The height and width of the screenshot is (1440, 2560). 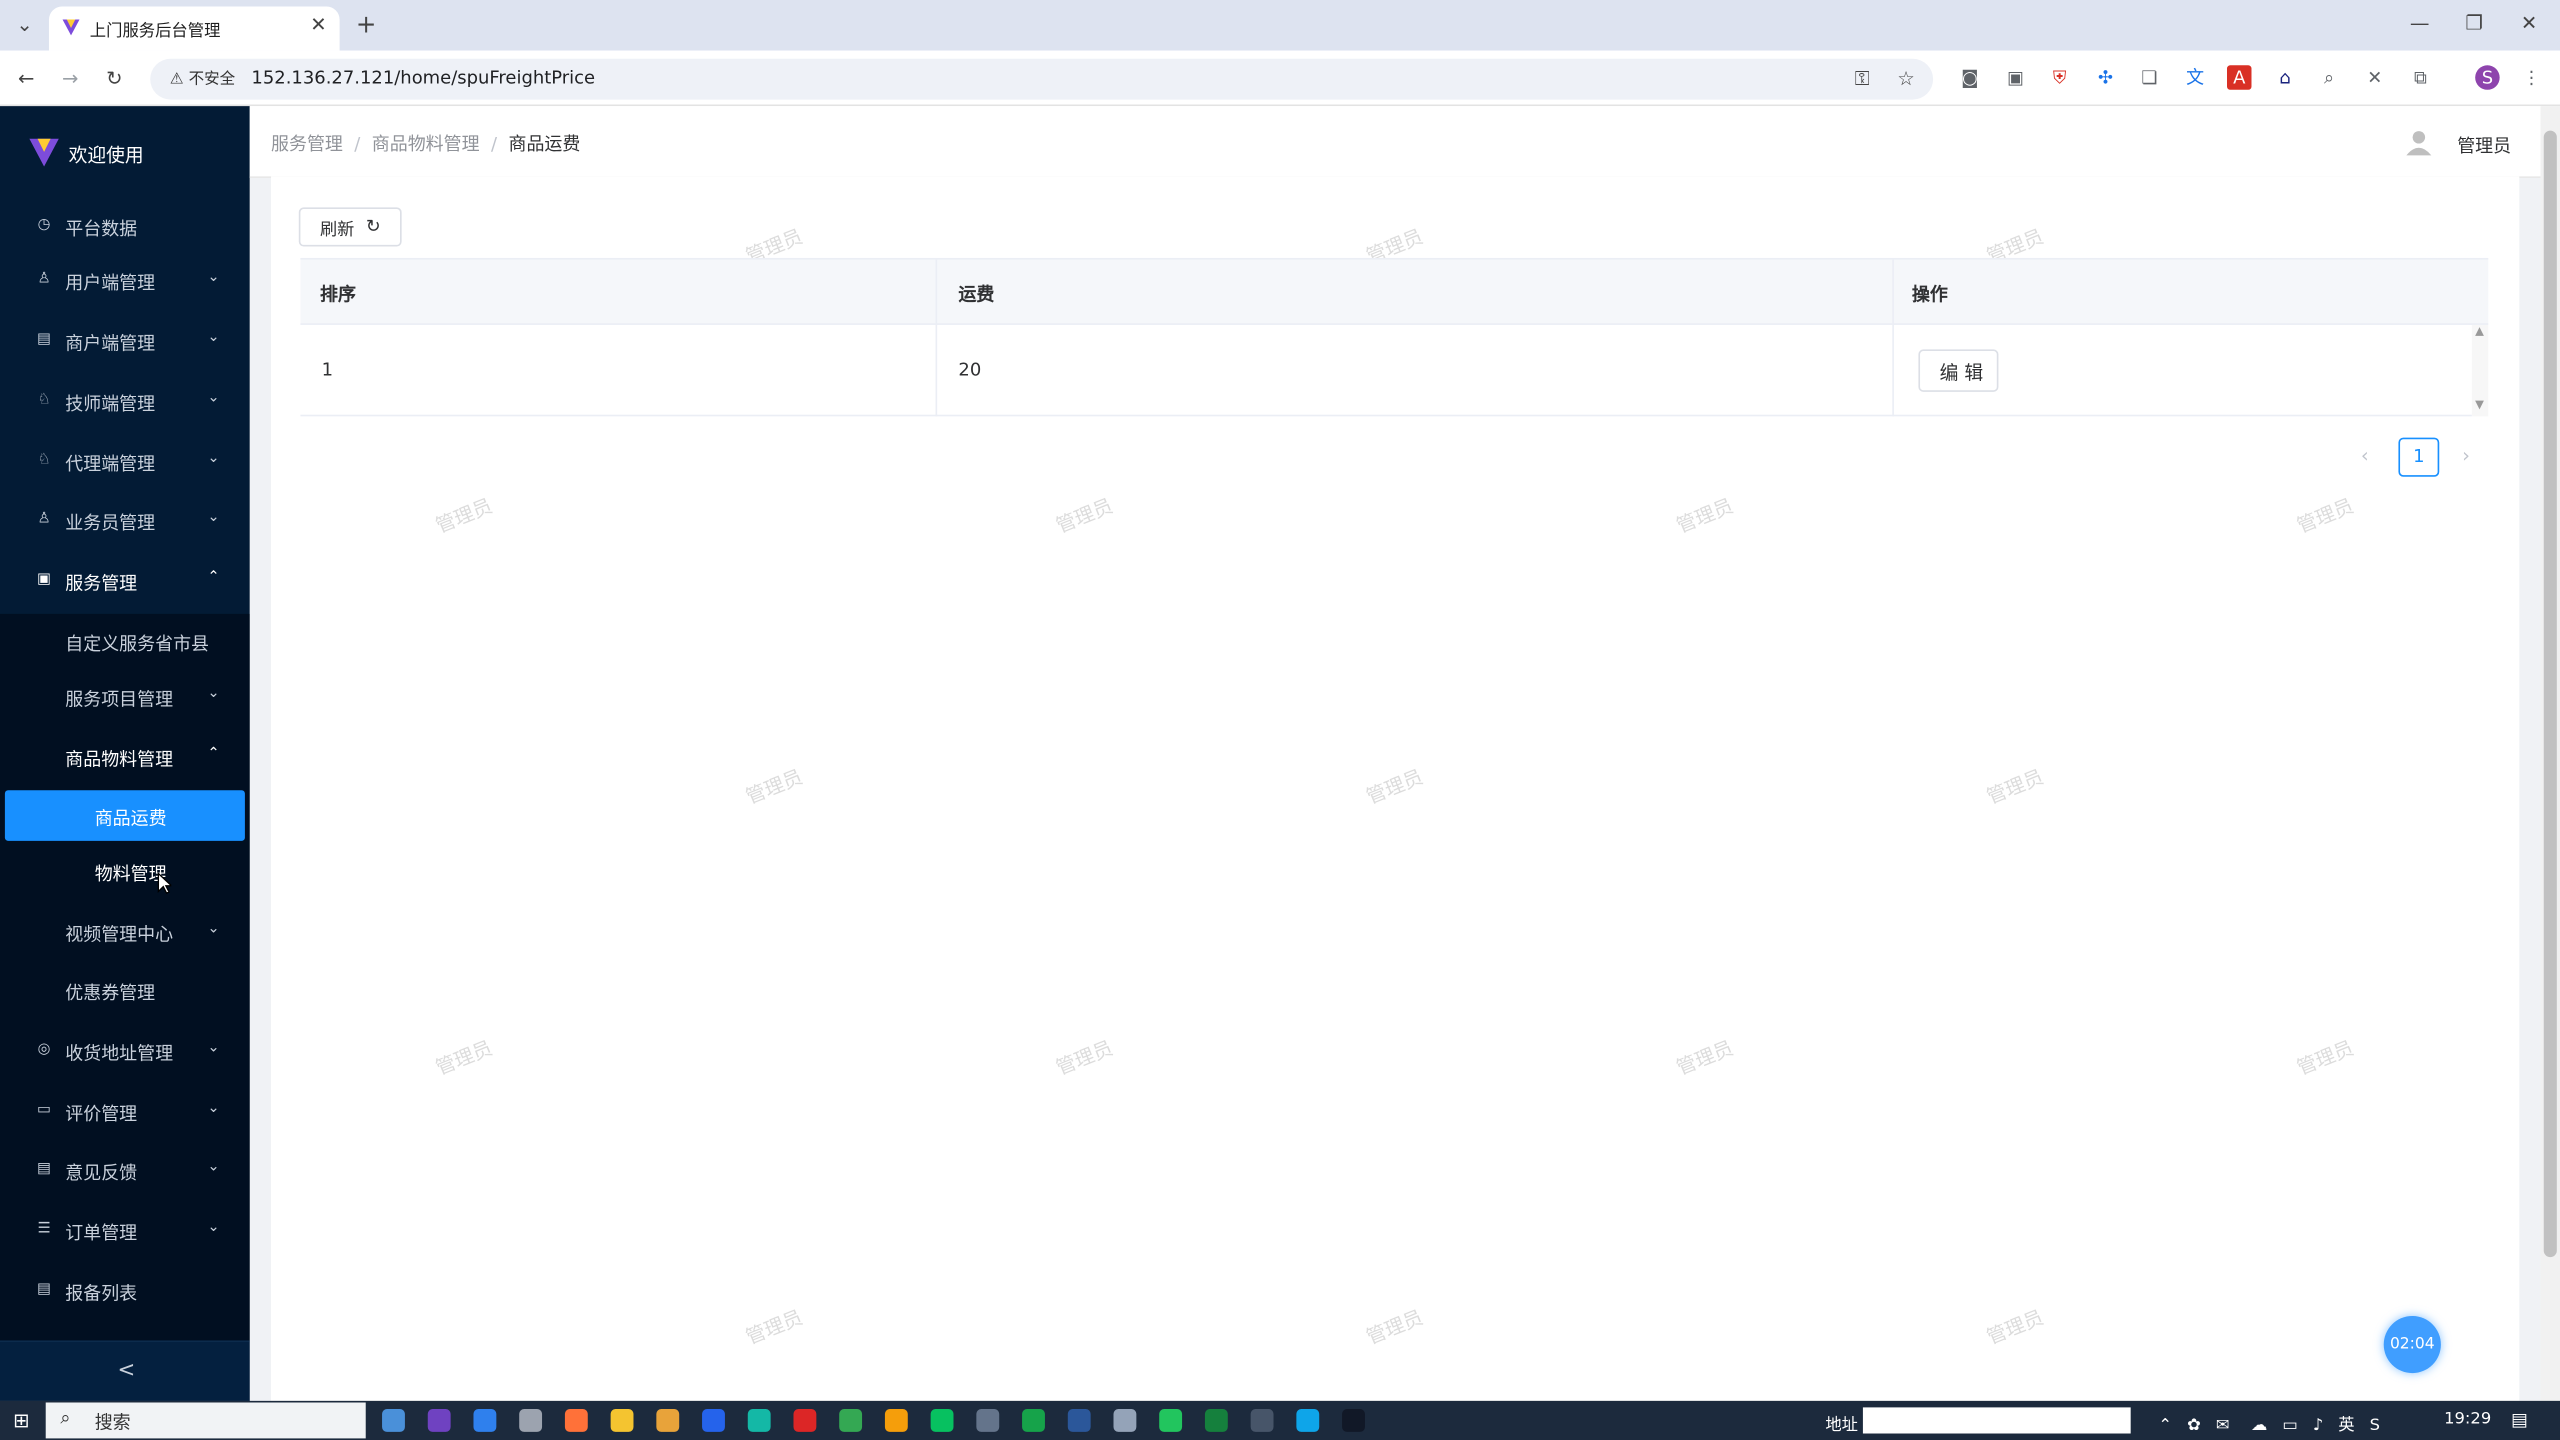 I want to click on shield-extension-icon: ⛨, so click(x=2059, y=77).